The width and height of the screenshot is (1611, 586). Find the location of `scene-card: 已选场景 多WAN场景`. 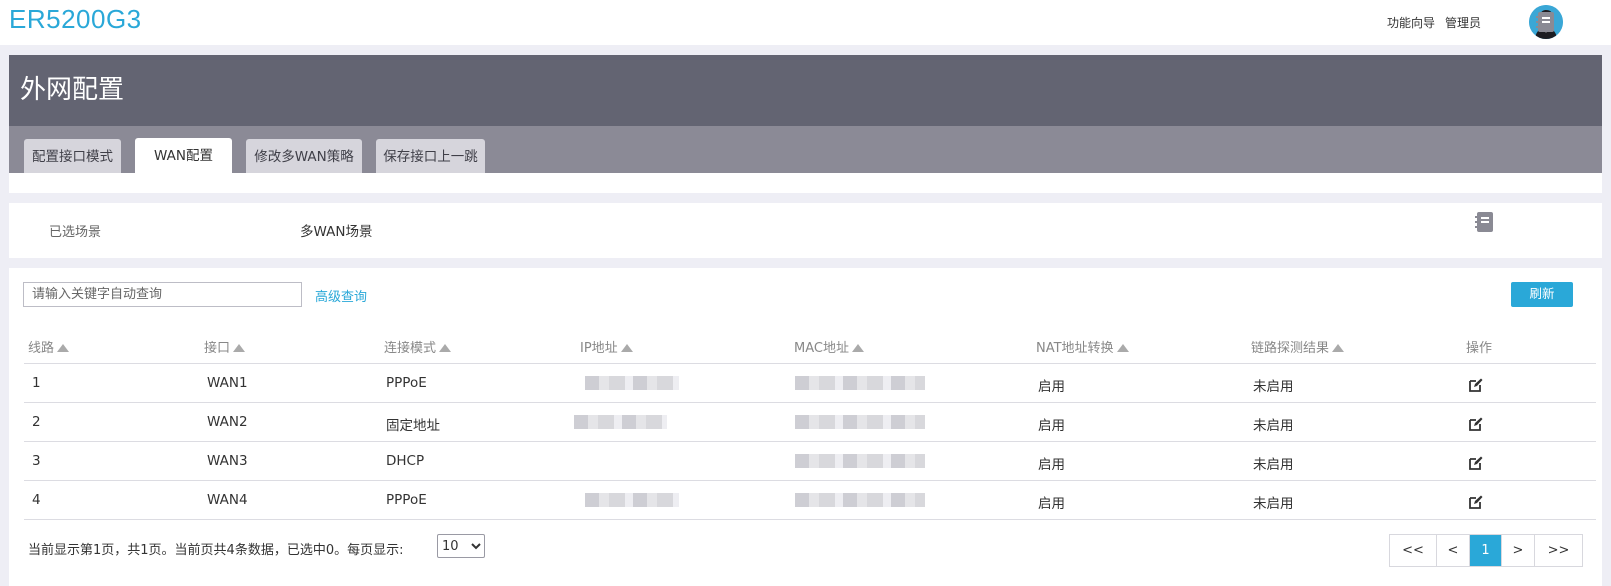

scene-card: 已选场景 多WAN场景 is located at coordinates (805, 230).